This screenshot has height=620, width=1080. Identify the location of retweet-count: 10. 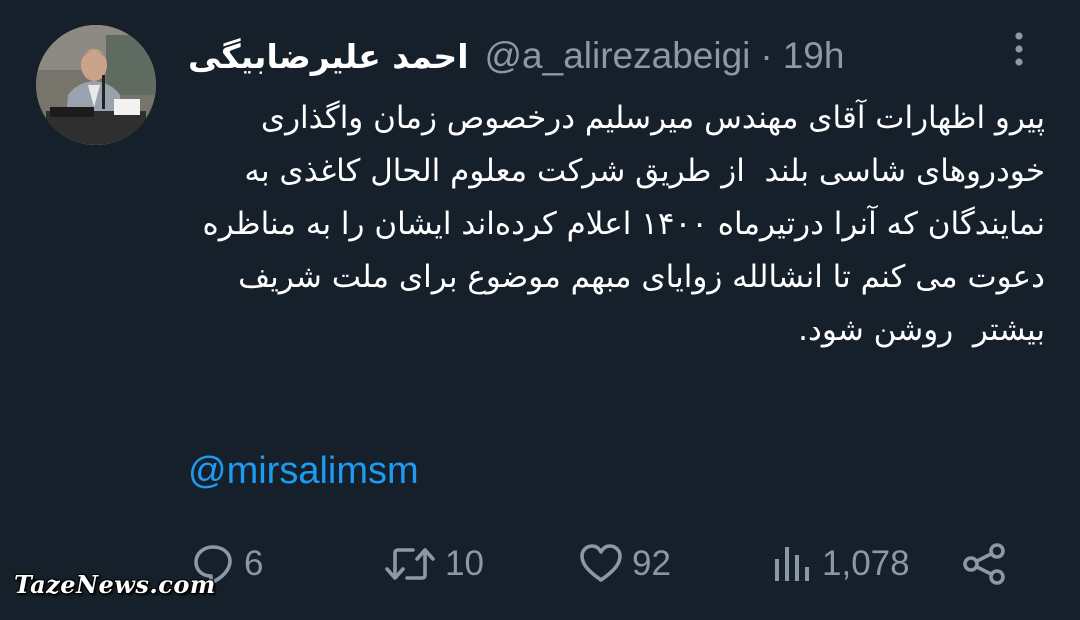
(464, 563).